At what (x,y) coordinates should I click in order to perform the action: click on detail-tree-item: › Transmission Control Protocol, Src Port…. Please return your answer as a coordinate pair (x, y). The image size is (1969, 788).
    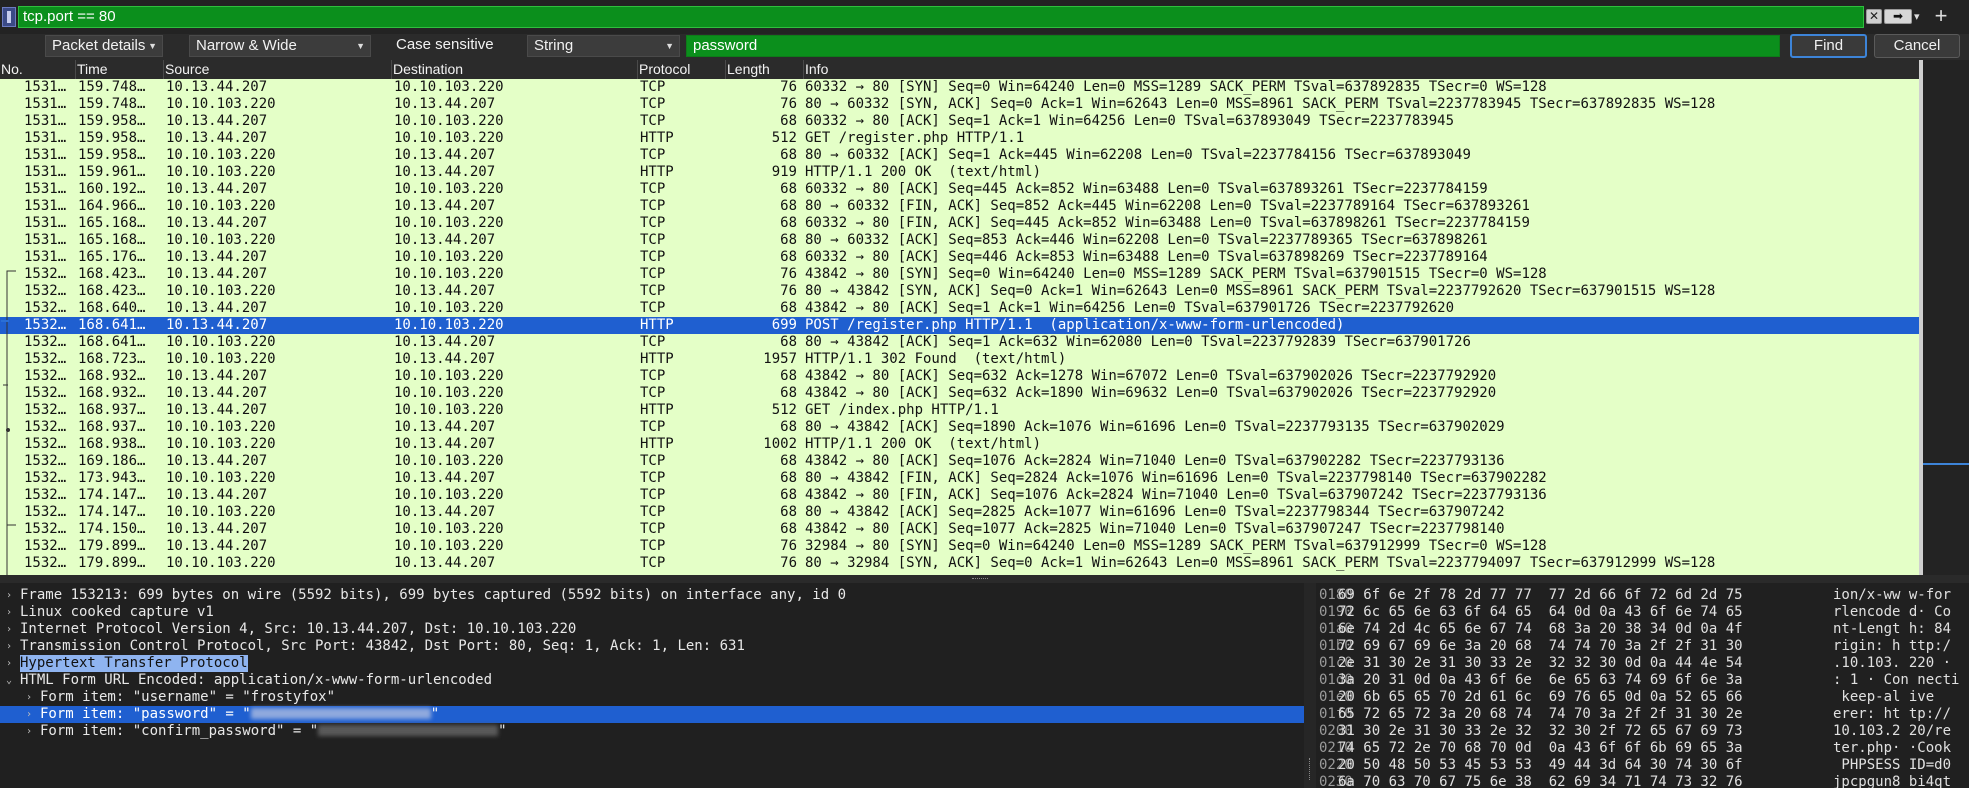
    Looking at the image, I should click on (652, 646).